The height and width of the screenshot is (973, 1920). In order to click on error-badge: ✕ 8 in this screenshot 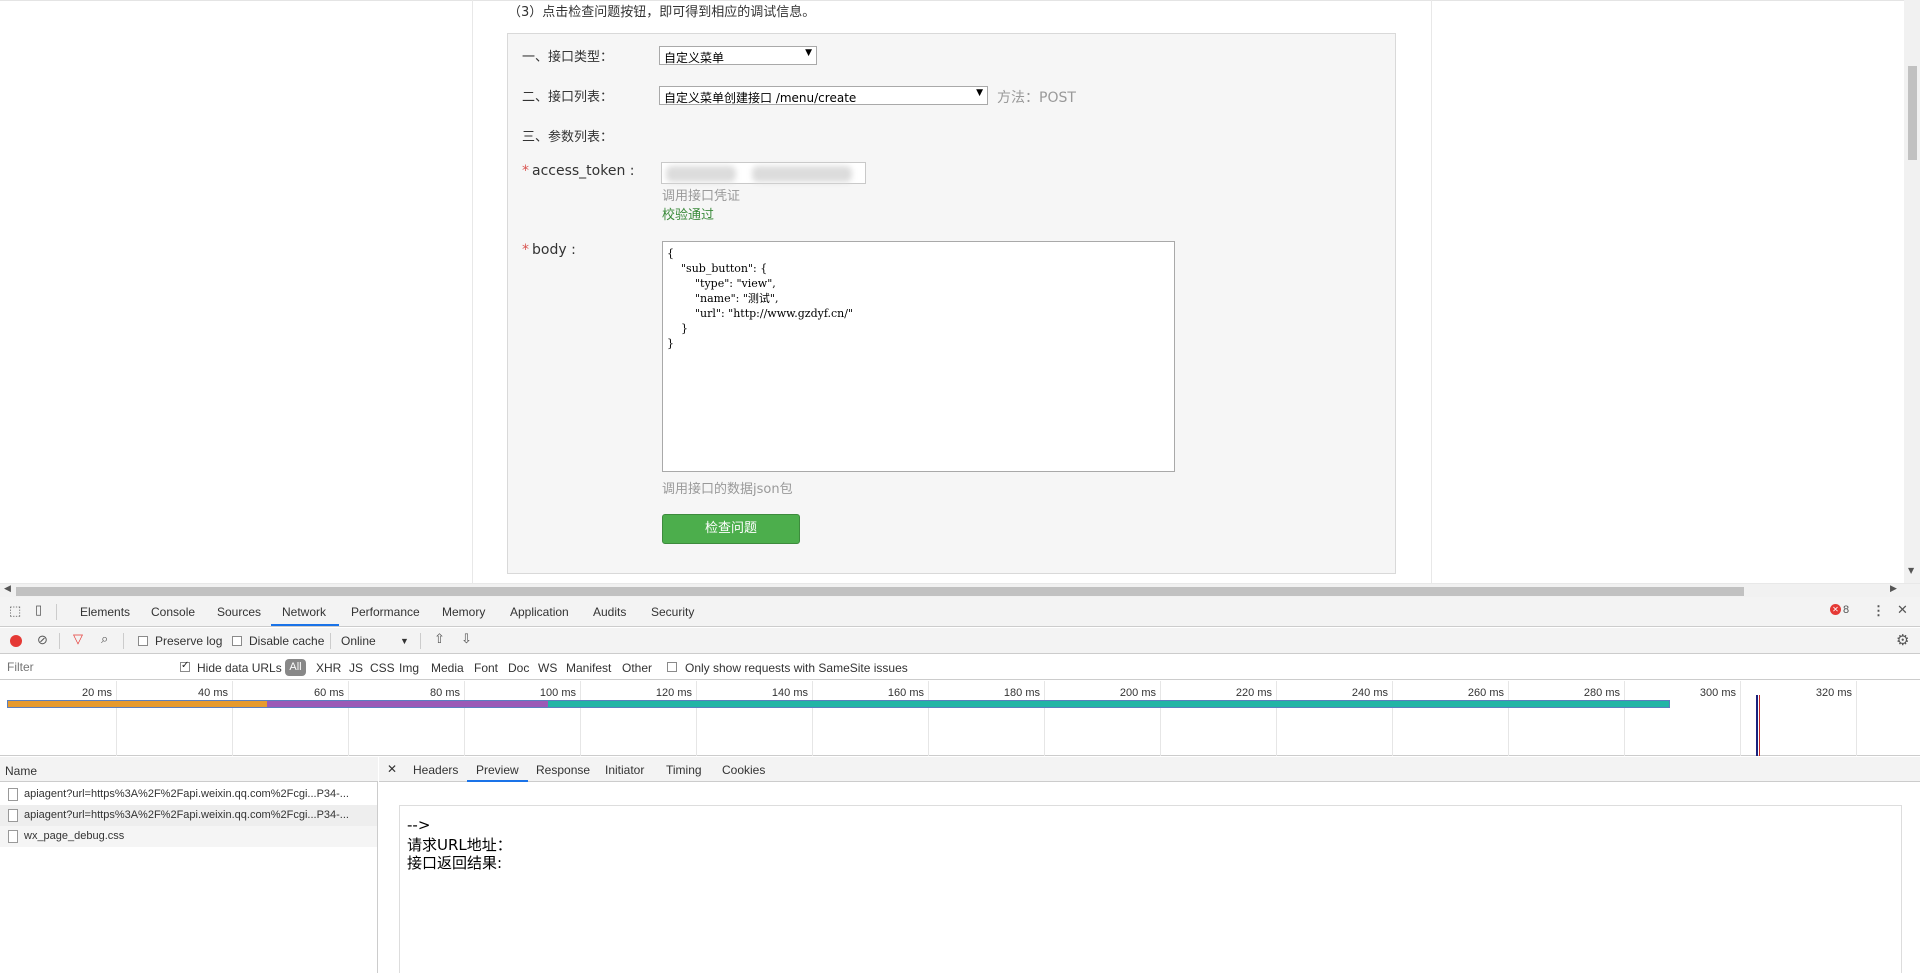, I will do `click(1839, 610)`.